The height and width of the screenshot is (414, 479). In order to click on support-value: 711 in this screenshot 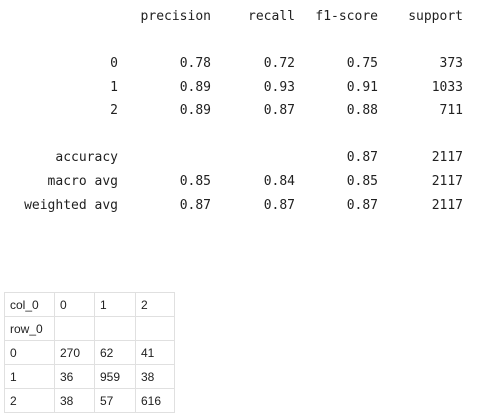, I will do `click(451, 110)`.